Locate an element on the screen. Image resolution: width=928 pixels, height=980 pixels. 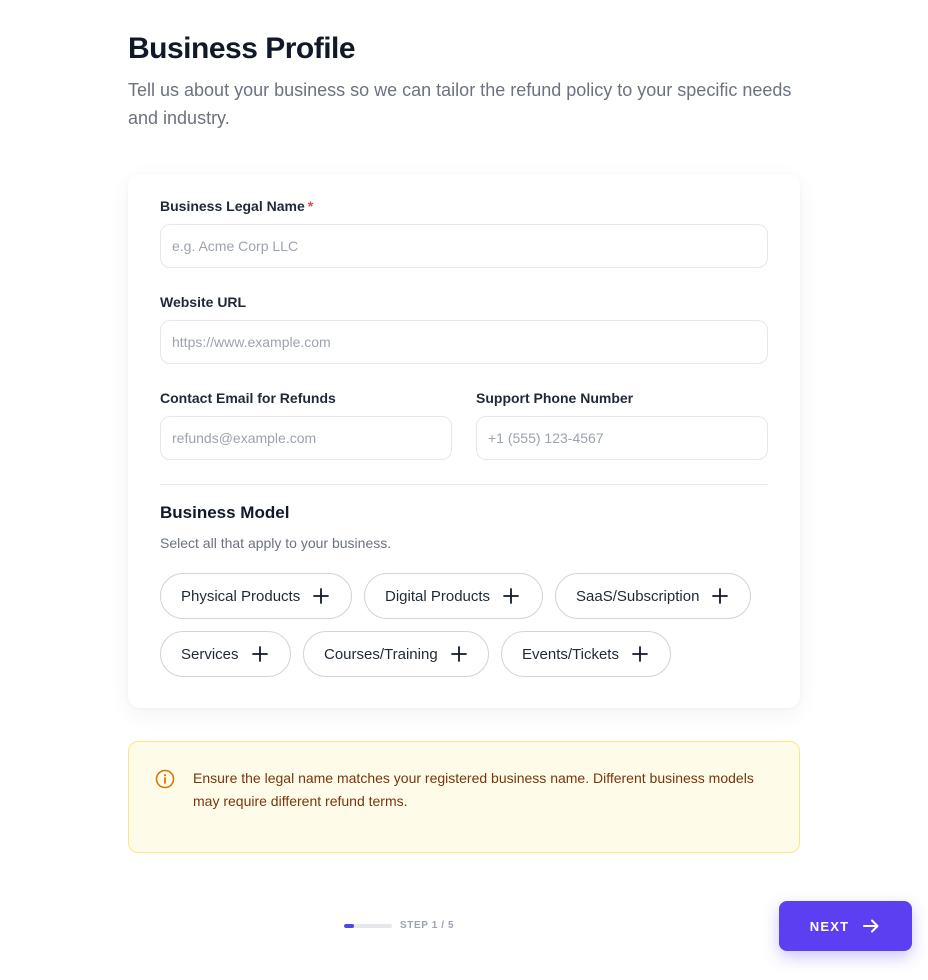
chip-label: Digital Products is located at coordinates (438, 596).